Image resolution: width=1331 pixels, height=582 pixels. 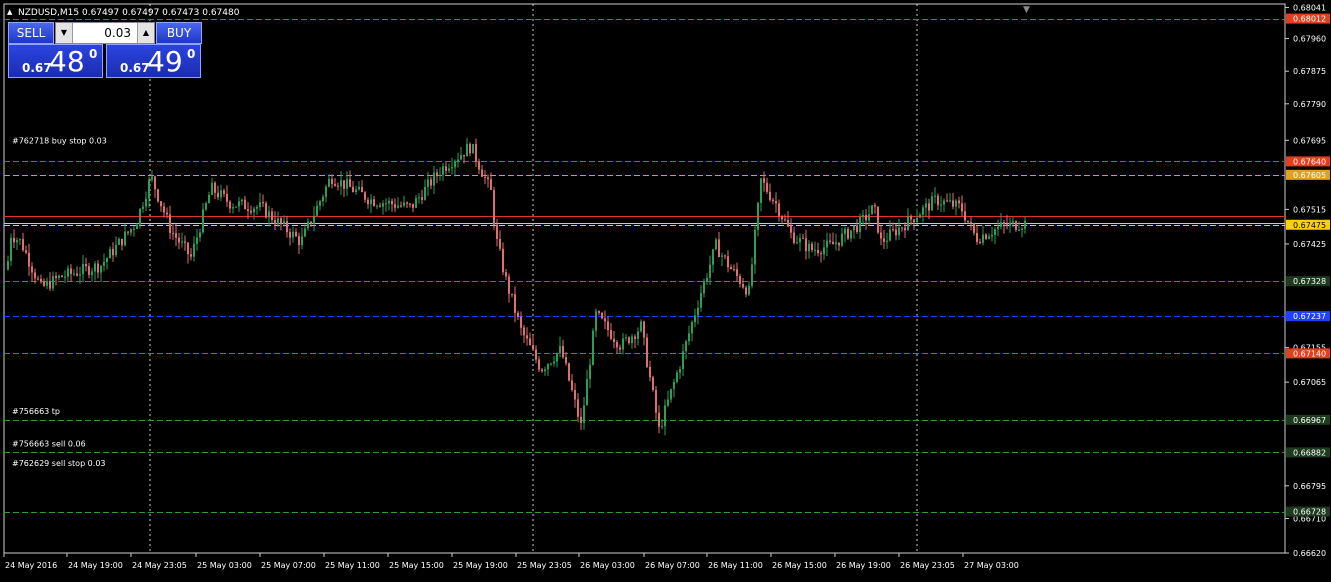 I want to click on lot-increase-icon: ▲, so click(x=145, y=33).